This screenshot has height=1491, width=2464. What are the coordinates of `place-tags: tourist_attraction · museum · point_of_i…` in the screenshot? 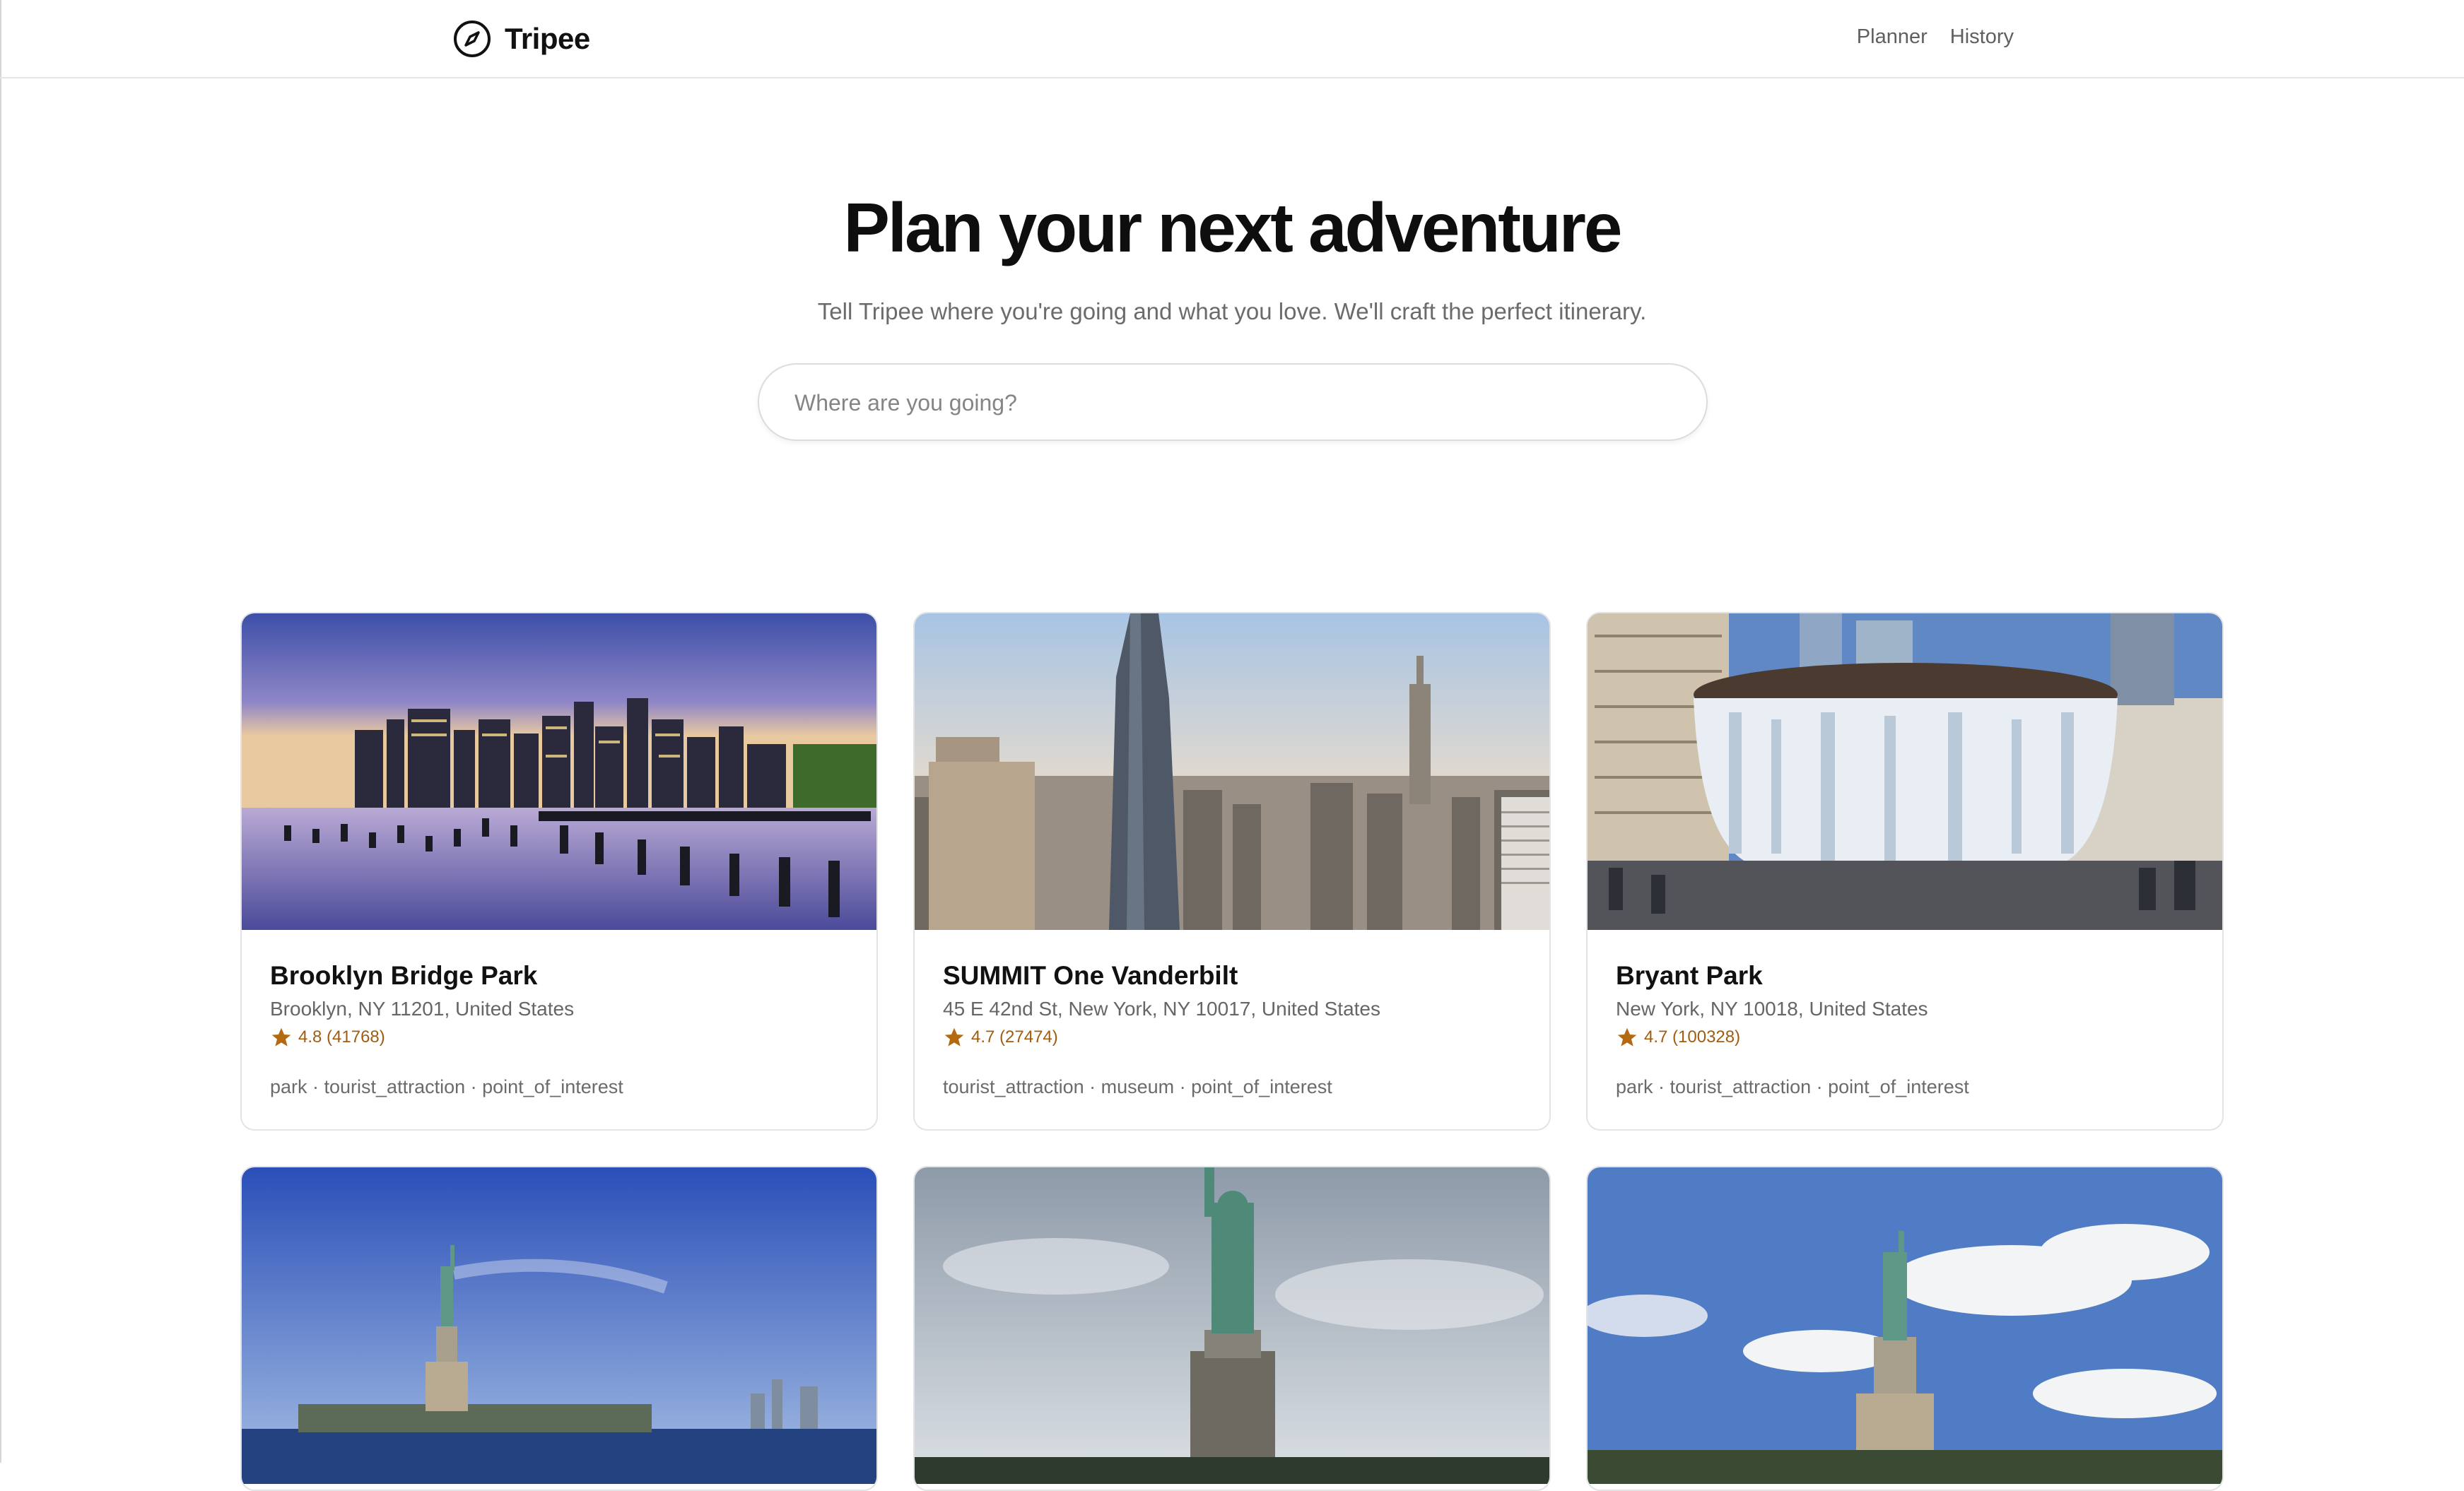 It's located at (1137, 1086).